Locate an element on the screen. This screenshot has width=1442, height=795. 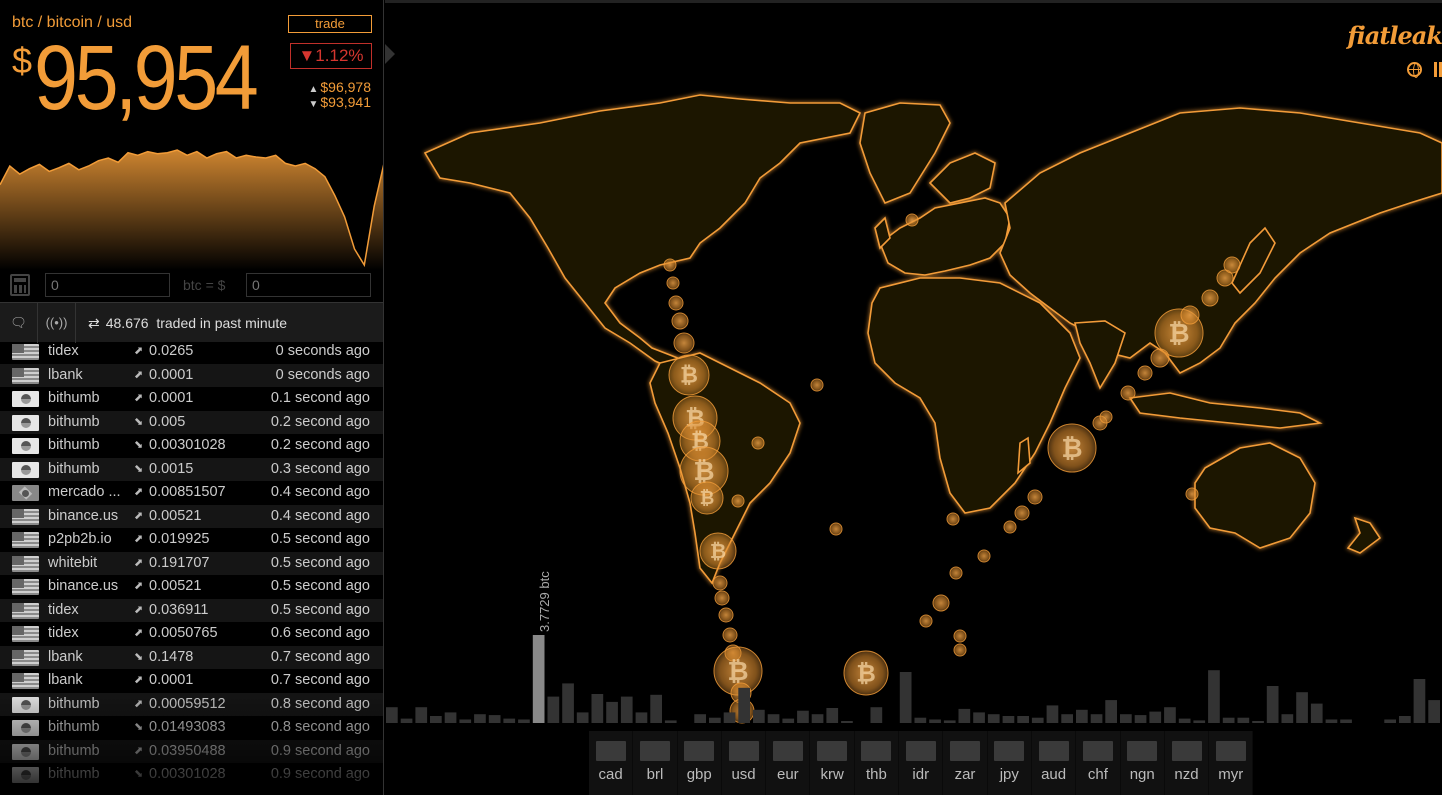
currency-usd: usd is located at coordinates (744, 763).